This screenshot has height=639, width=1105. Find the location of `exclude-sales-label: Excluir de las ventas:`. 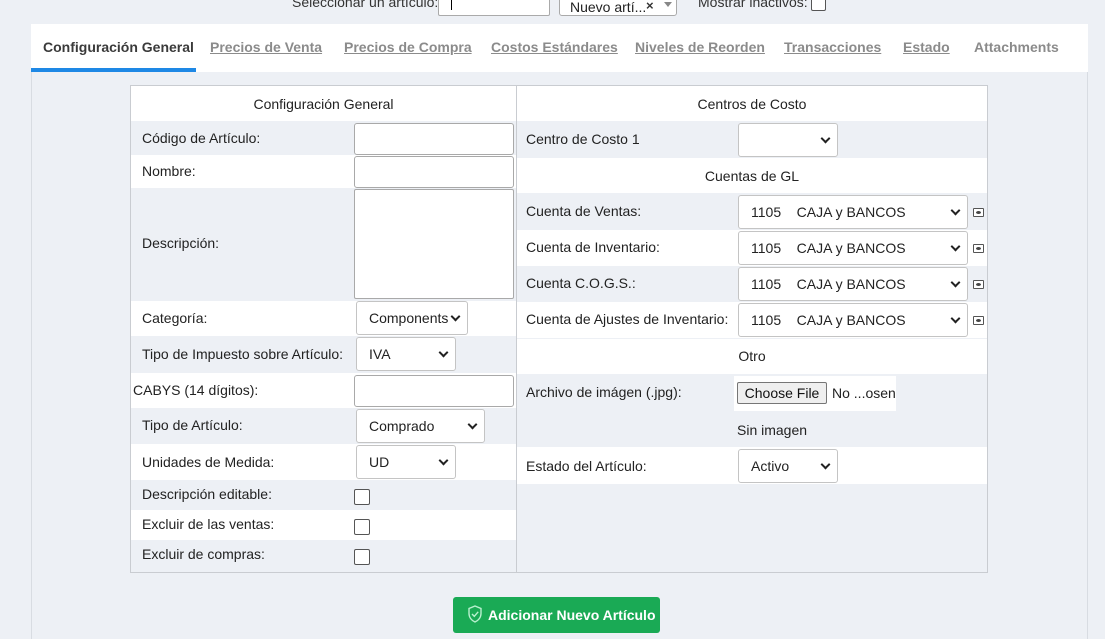

exclude-sales-label: Excluir de las ventas: is located at coordinates (208, 524).